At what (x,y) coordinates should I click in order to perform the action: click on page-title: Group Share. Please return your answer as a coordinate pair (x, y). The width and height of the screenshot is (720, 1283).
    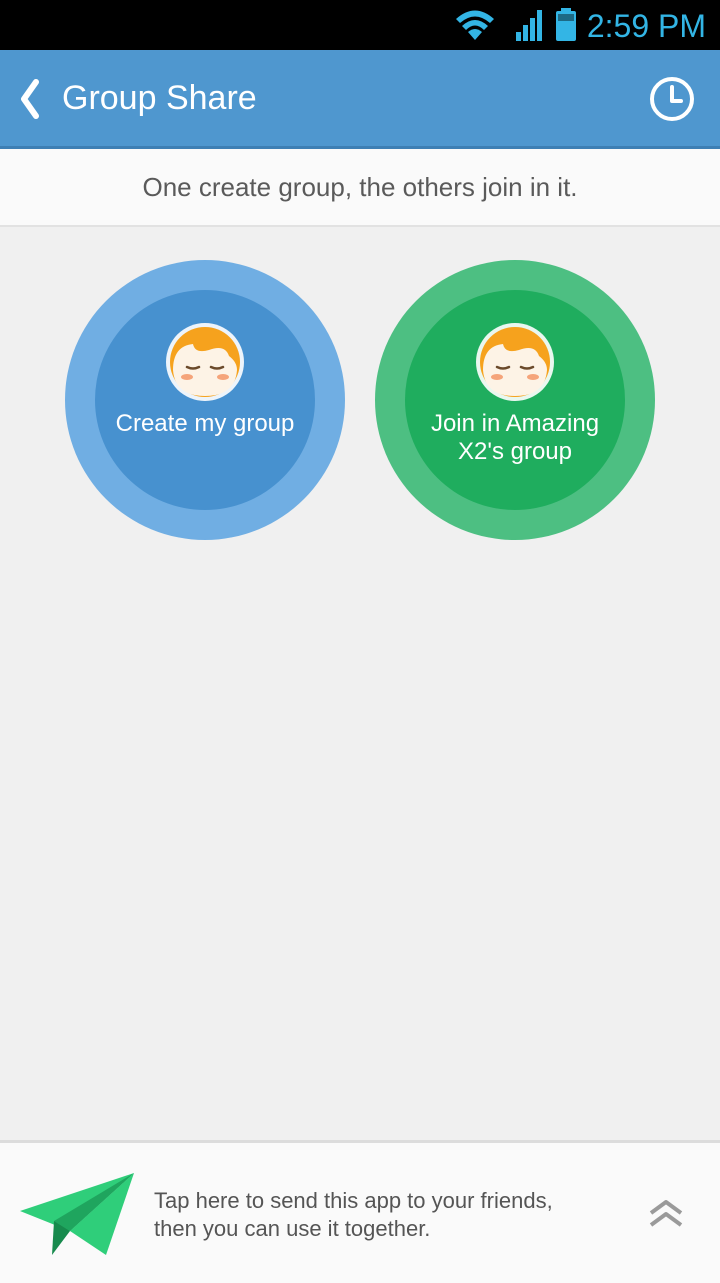
    Looking at the image, I should click on (159, 98).